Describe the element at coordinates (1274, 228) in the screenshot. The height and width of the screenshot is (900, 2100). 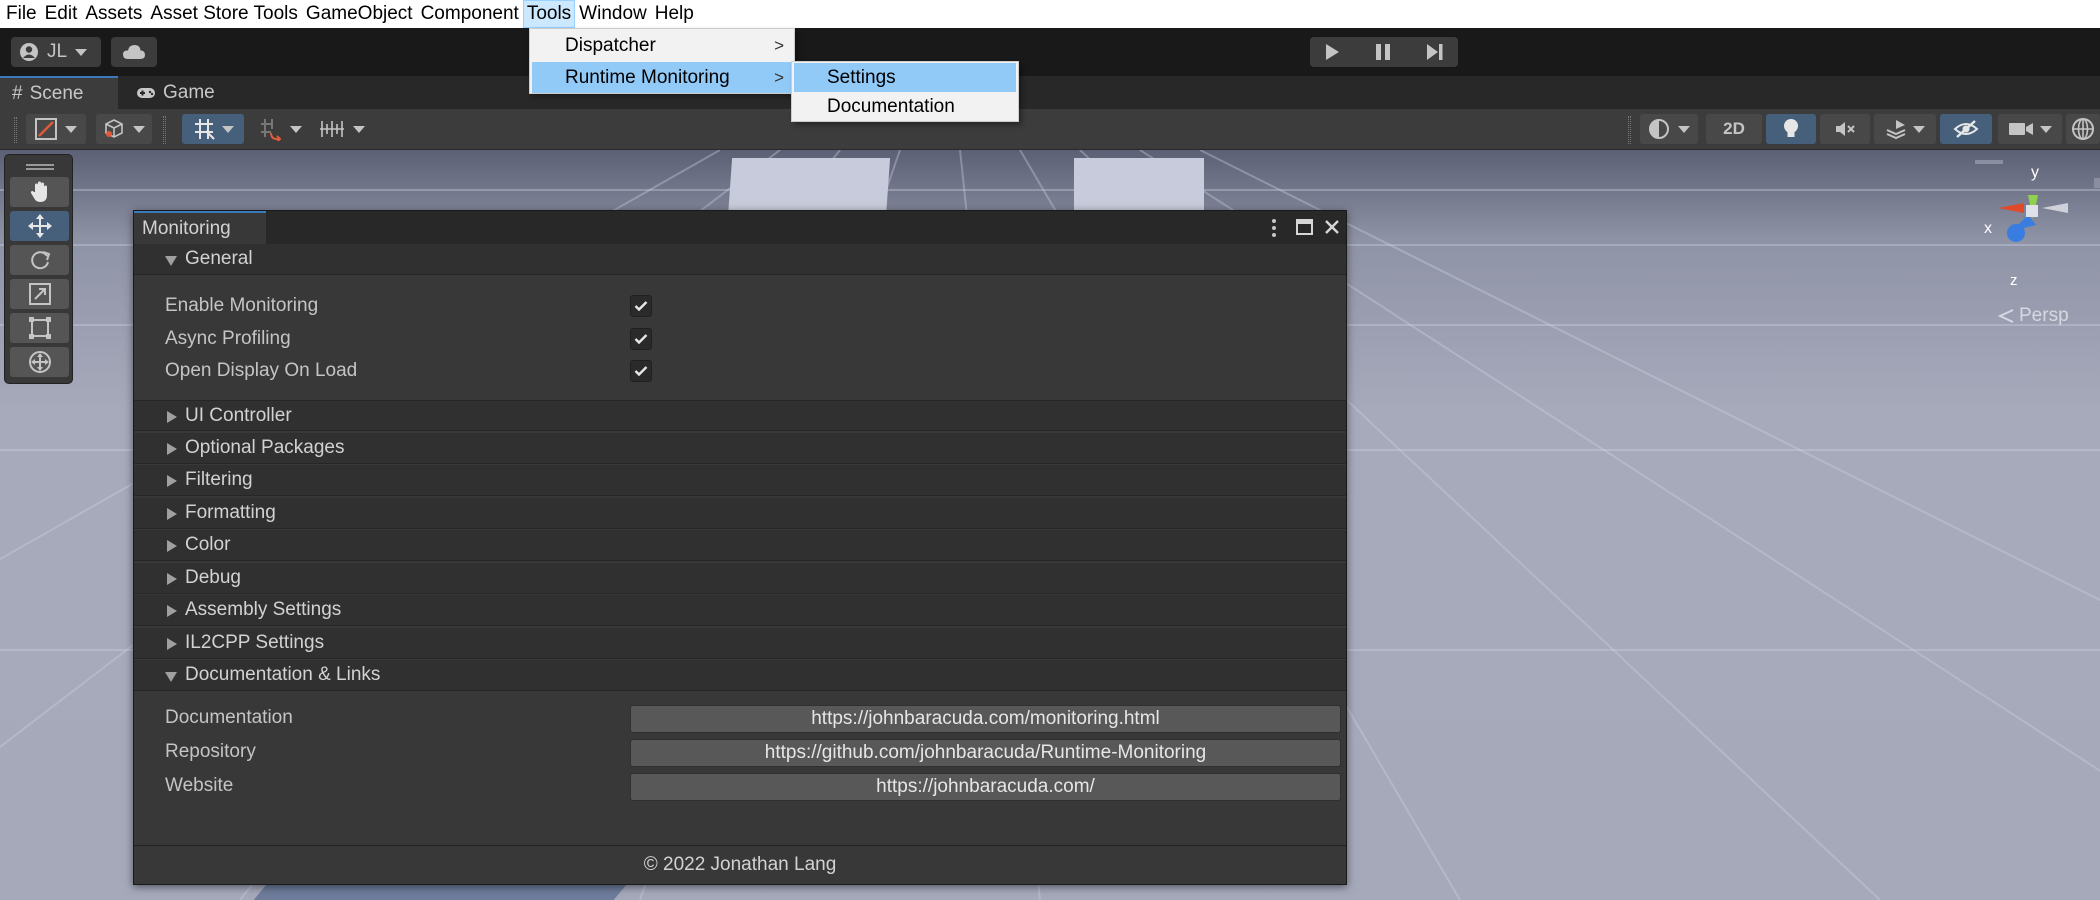
I see `more-options-icon` at that location.